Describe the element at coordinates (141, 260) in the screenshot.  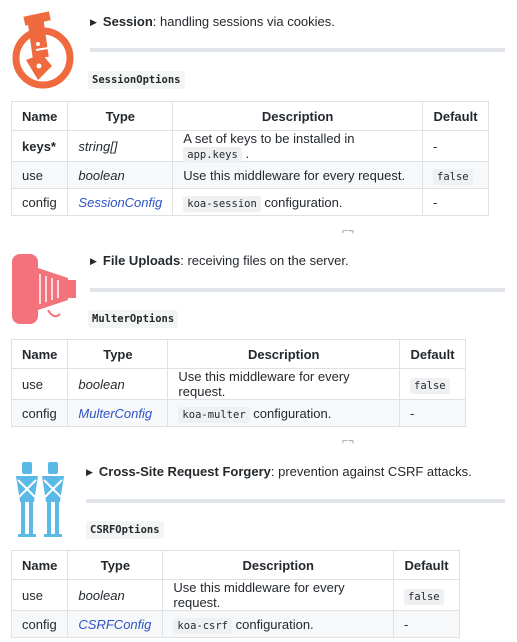
I see `file-uploads-summary-title: File Uploads` at that location.